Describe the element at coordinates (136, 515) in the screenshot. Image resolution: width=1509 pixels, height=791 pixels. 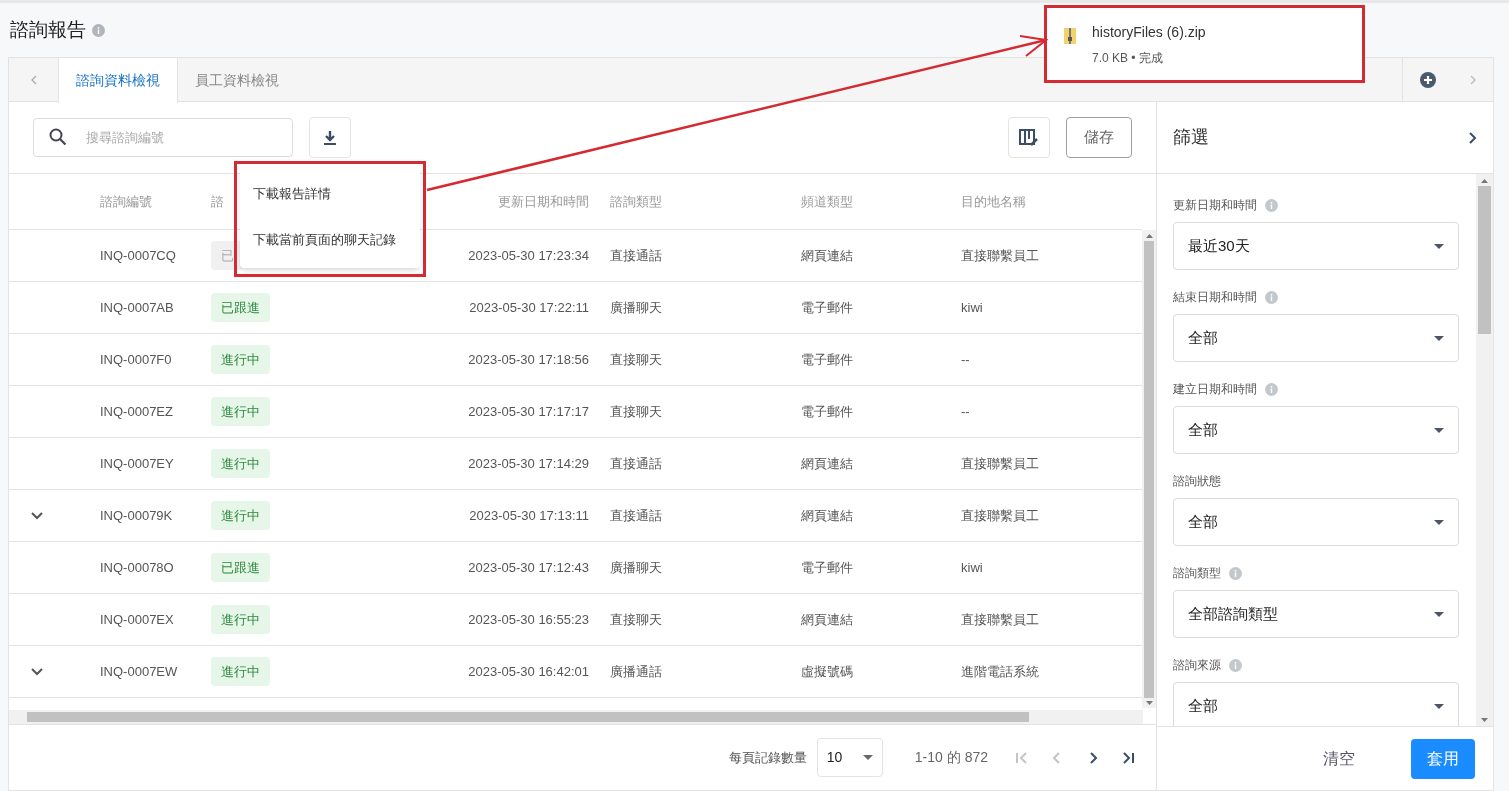
I see `inquiry-id: INQ-00079K` at that location.